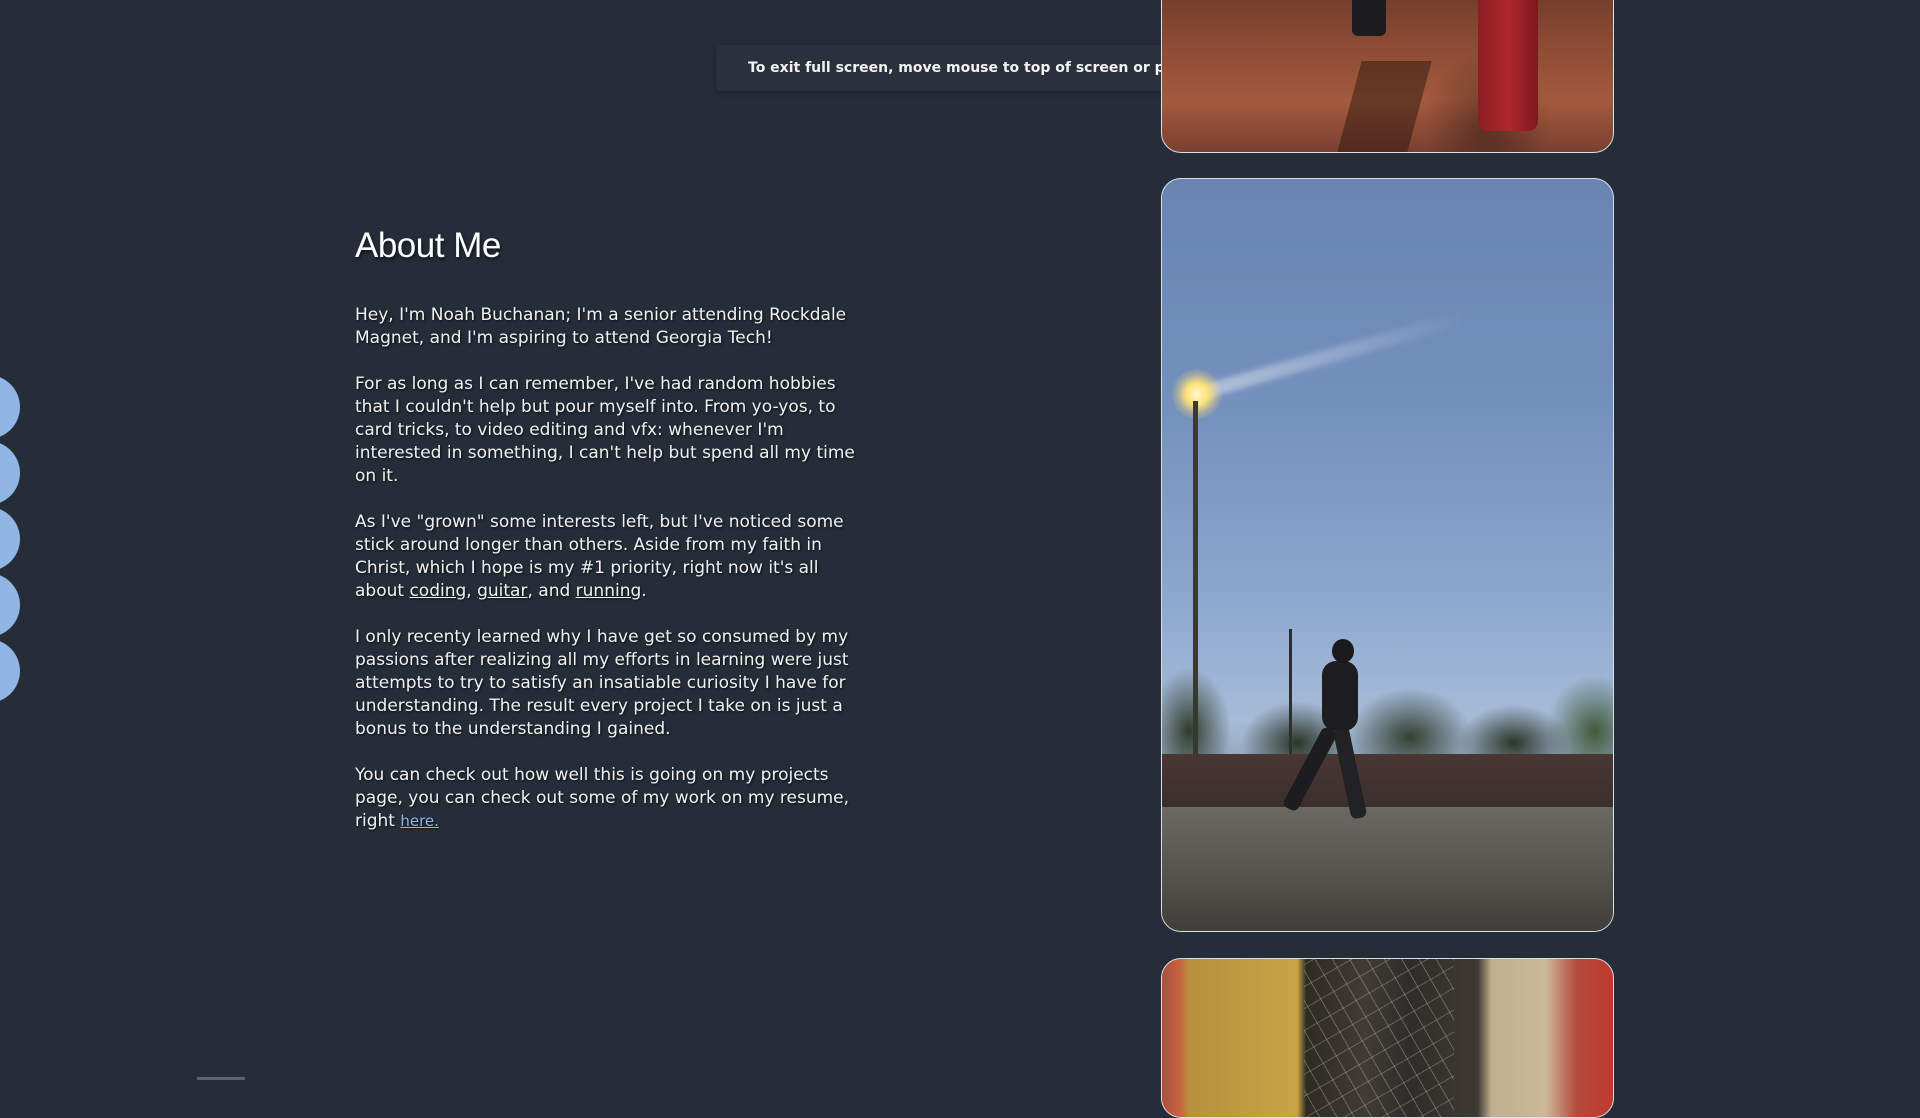 This screenshot has width=1920, height=1118. Describe the element at coordinates (437, 591) in the screenshot. I see `coding-link: coding` at that location.